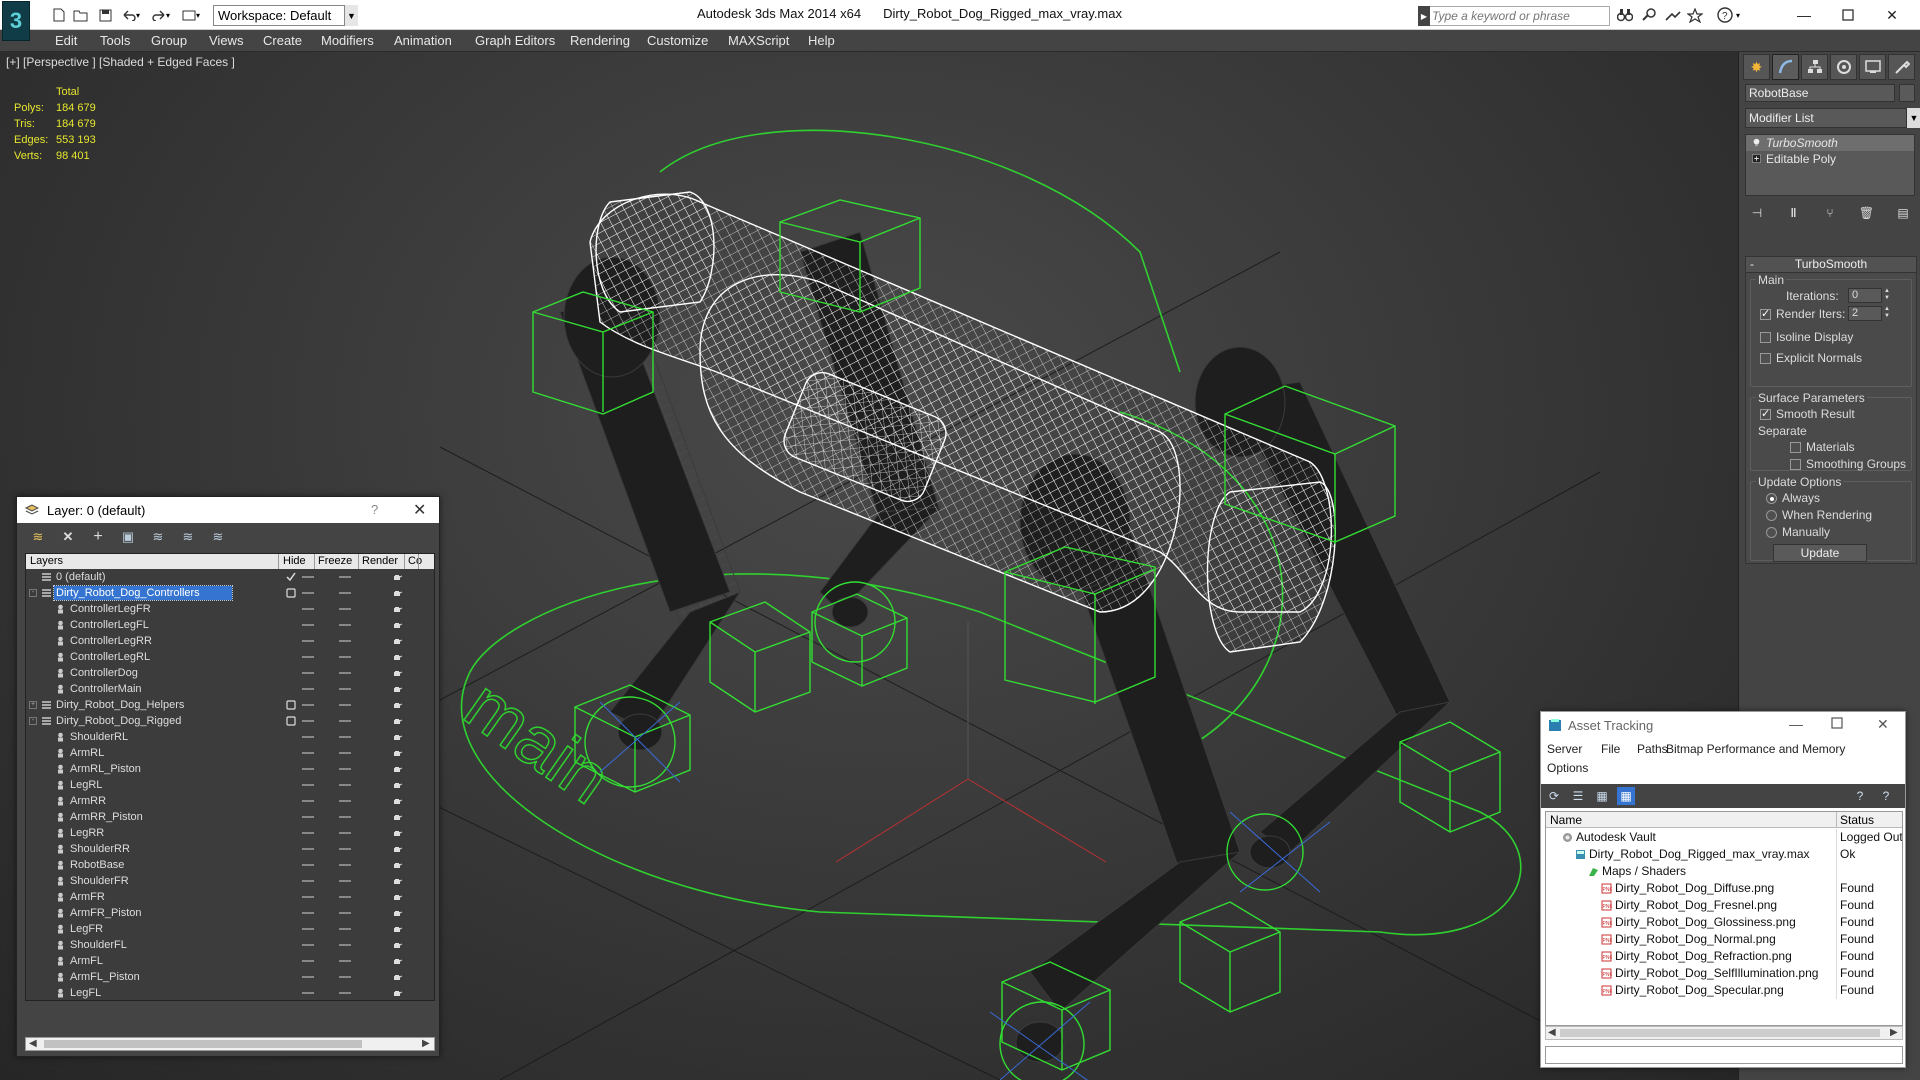 This screenshot has width=1920, height=1080. Describe the element at coordinates (230, 785) in the screenshot. I see `layer-object-row: LegRL` at that location.